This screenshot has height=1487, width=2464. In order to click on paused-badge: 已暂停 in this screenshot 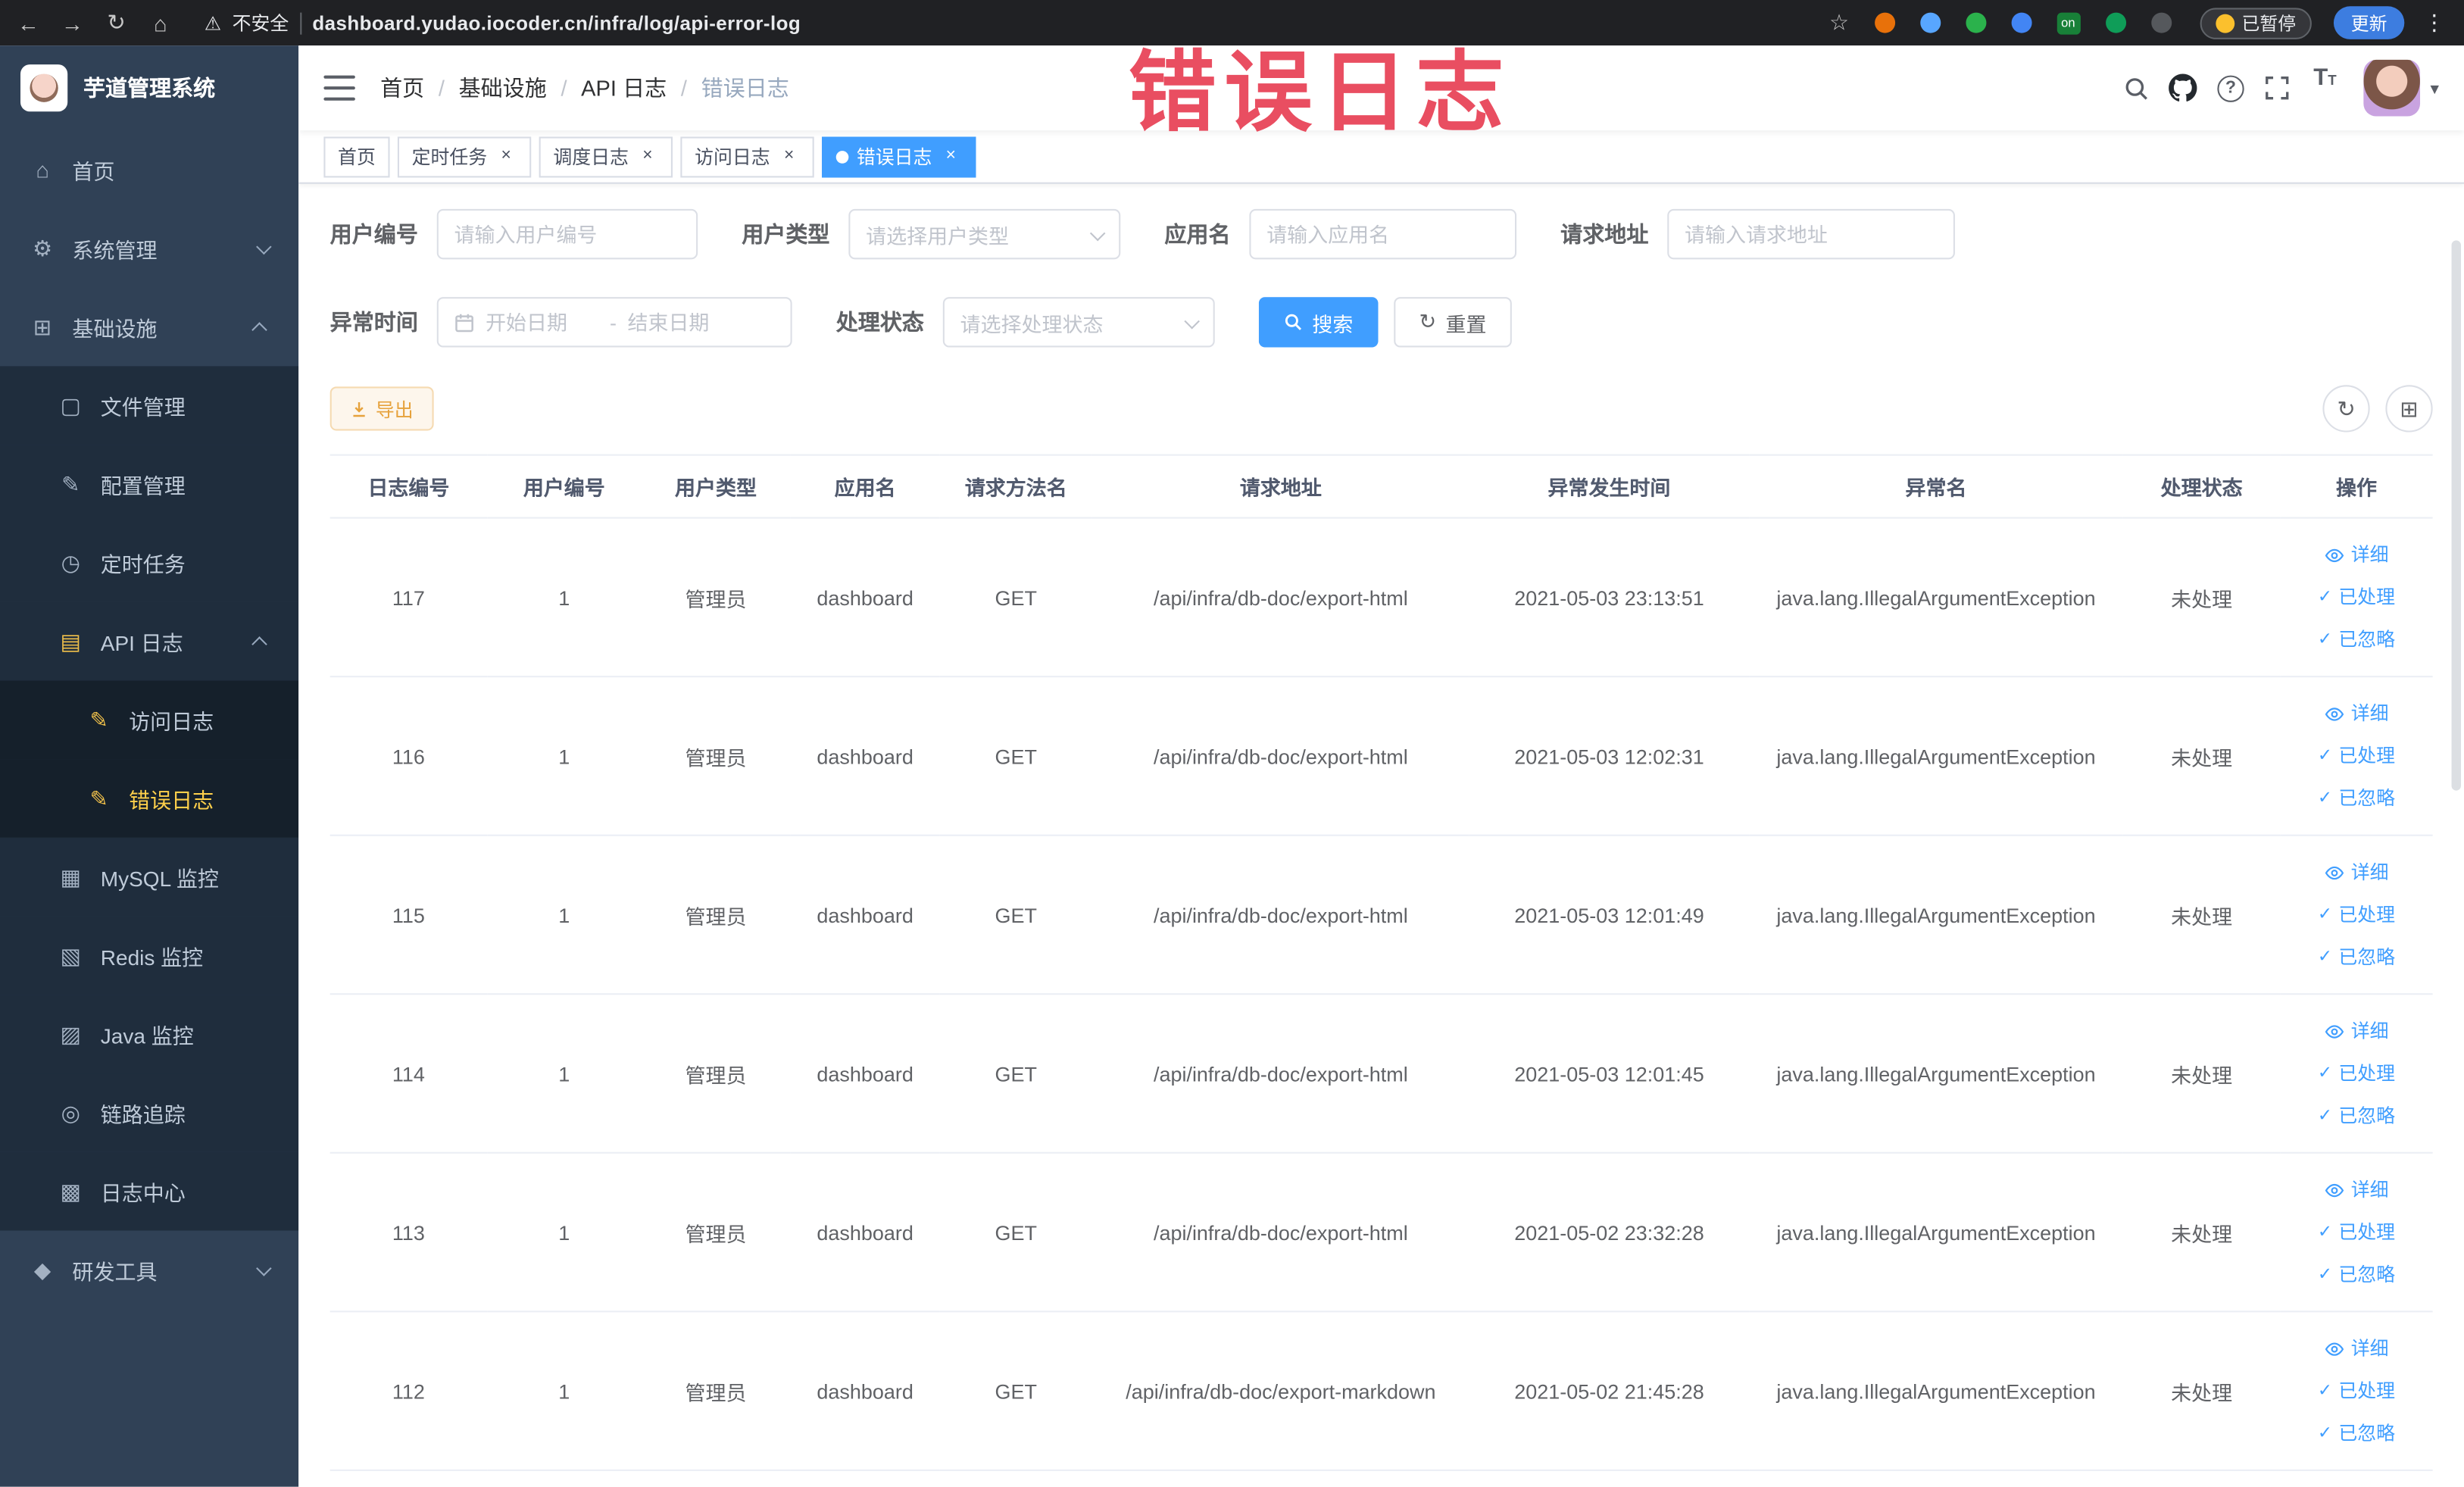, I will do `click(2255, 23)`.